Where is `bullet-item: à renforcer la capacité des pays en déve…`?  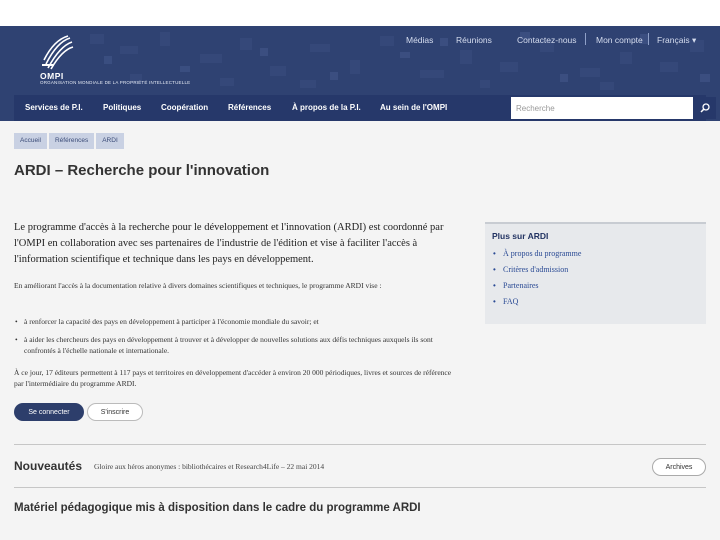
bullet-item: à renforcer la capacité des pays en déve… is located at coordinates (236, 321).